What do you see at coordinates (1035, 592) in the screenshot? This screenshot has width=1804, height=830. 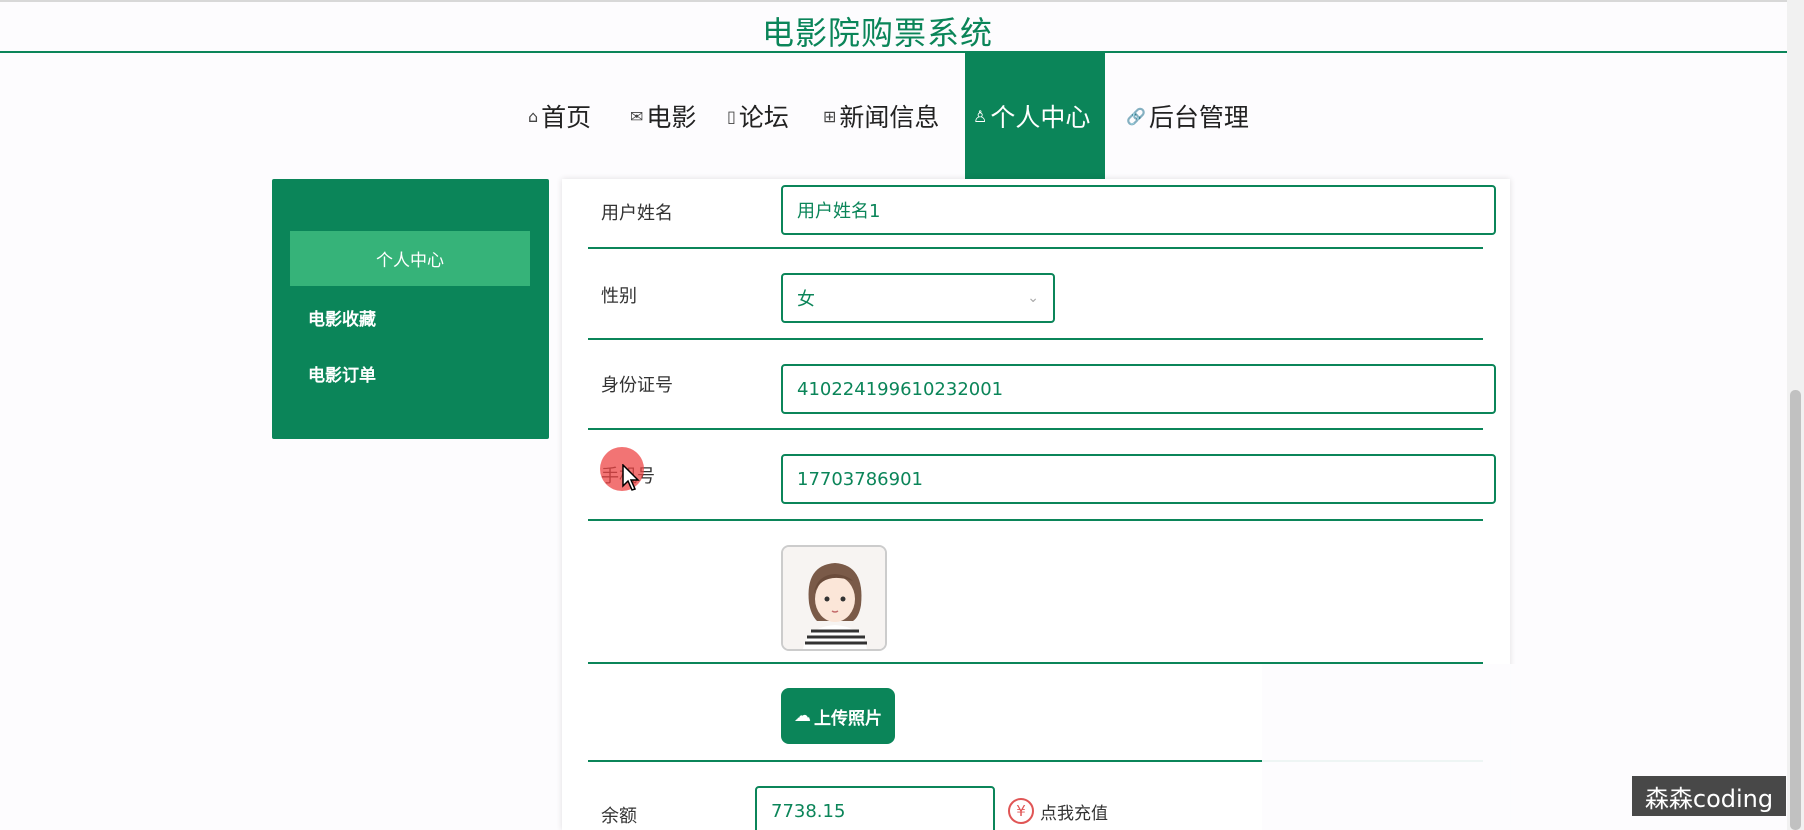 I see `form-row-avatar` at bounding box center [1035, 592].